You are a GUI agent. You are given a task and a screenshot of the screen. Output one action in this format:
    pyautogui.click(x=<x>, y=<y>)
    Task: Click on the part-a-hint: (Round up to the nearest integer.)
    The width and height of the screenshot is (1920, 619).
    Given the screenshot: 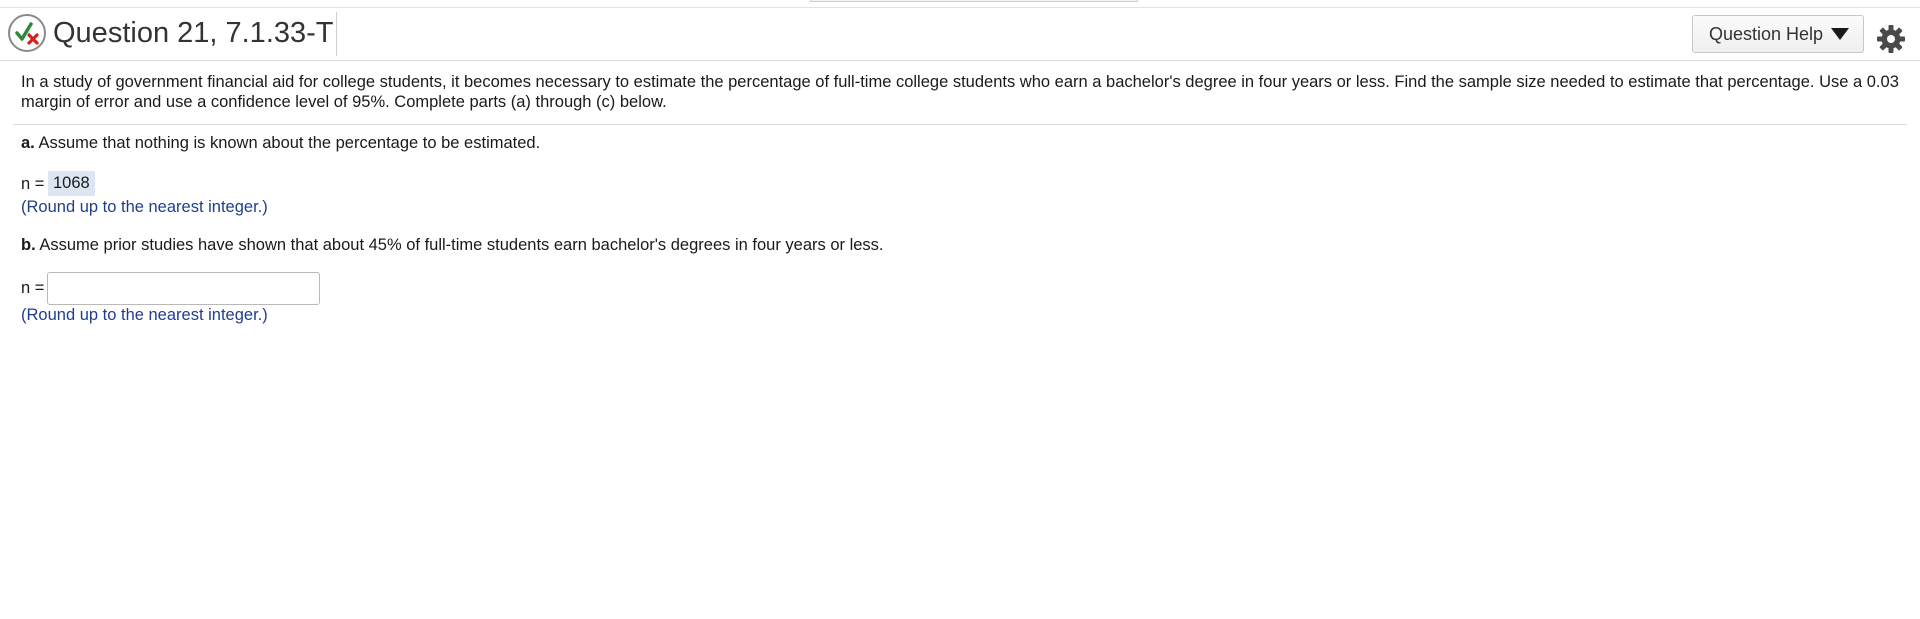 What is the action you would take?
    pyautogui.click(x=144, y=207)
    